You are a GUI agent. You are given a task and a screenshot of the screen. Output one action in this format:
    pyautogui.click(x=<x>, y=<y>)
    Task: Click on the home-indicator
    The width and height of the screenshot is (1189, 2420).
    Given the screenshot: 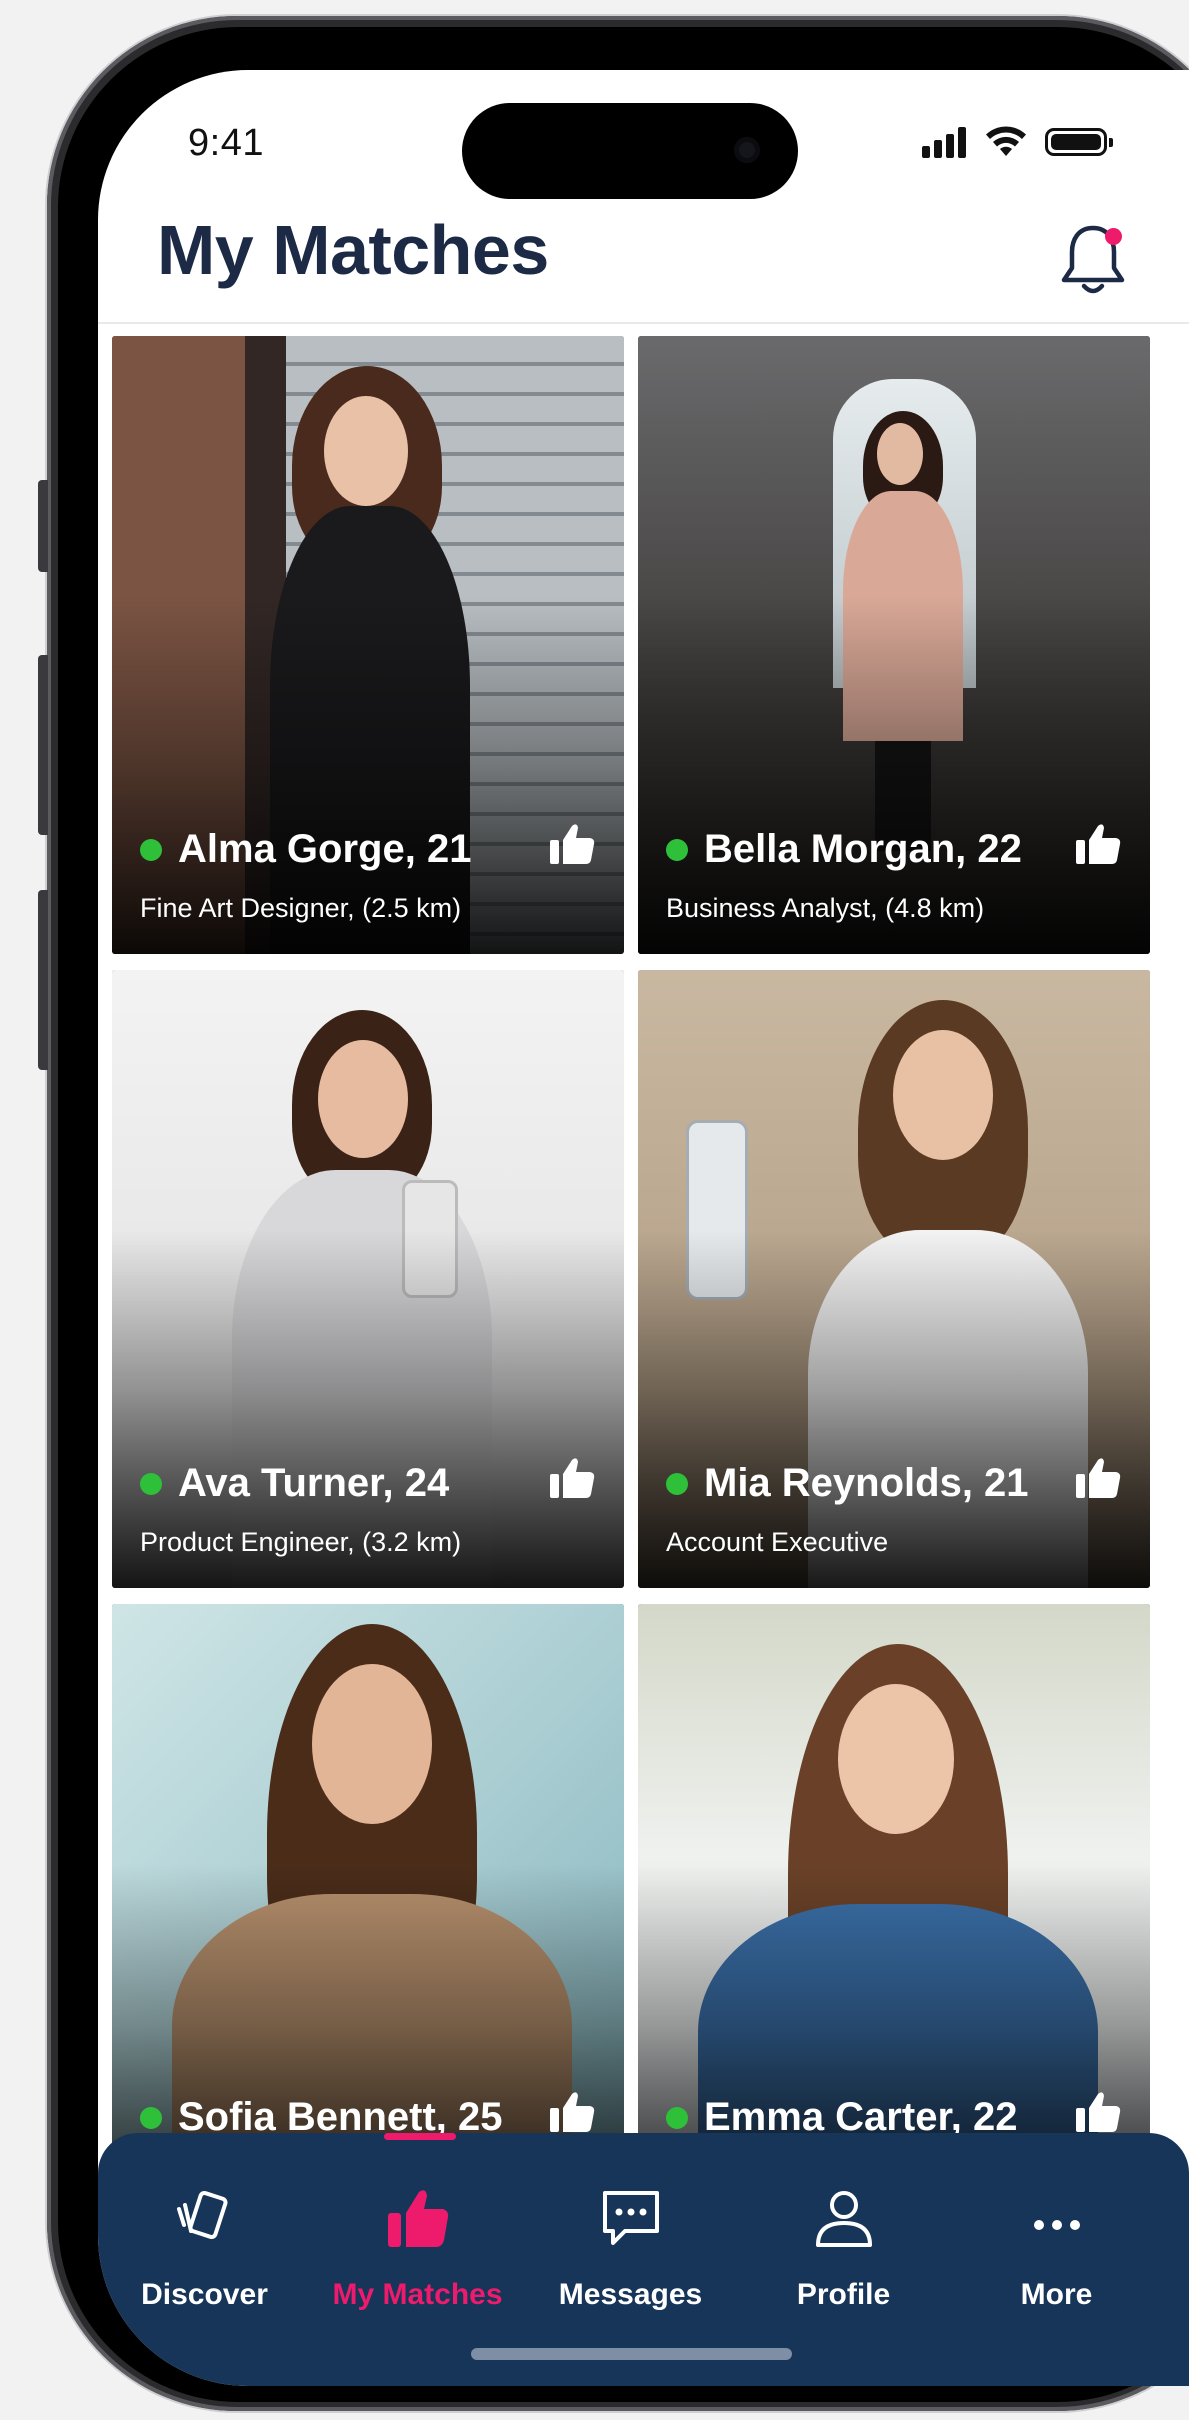 What is the action you would take?
    pyautogui.click(x=631, y=2354)
    